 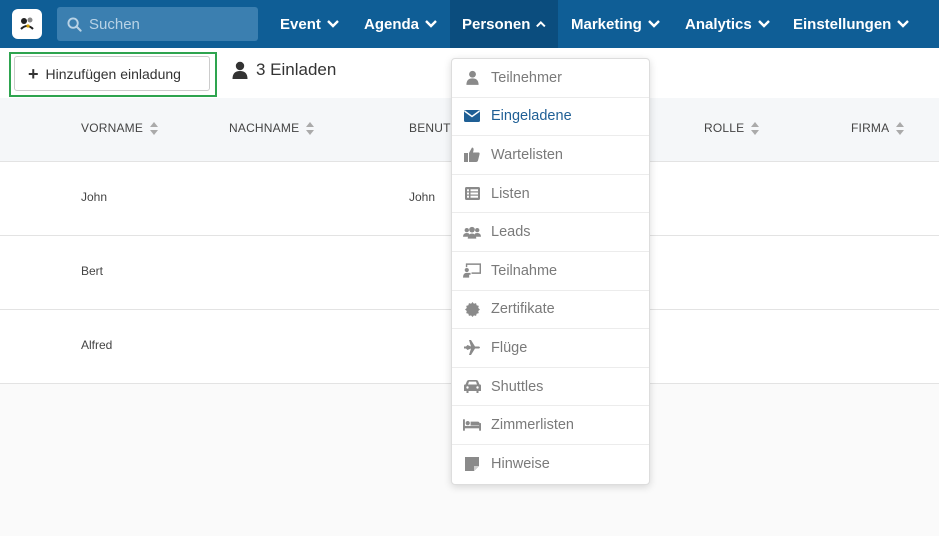 I want to click on sticky-note-icon, so click(x=472, y=464).